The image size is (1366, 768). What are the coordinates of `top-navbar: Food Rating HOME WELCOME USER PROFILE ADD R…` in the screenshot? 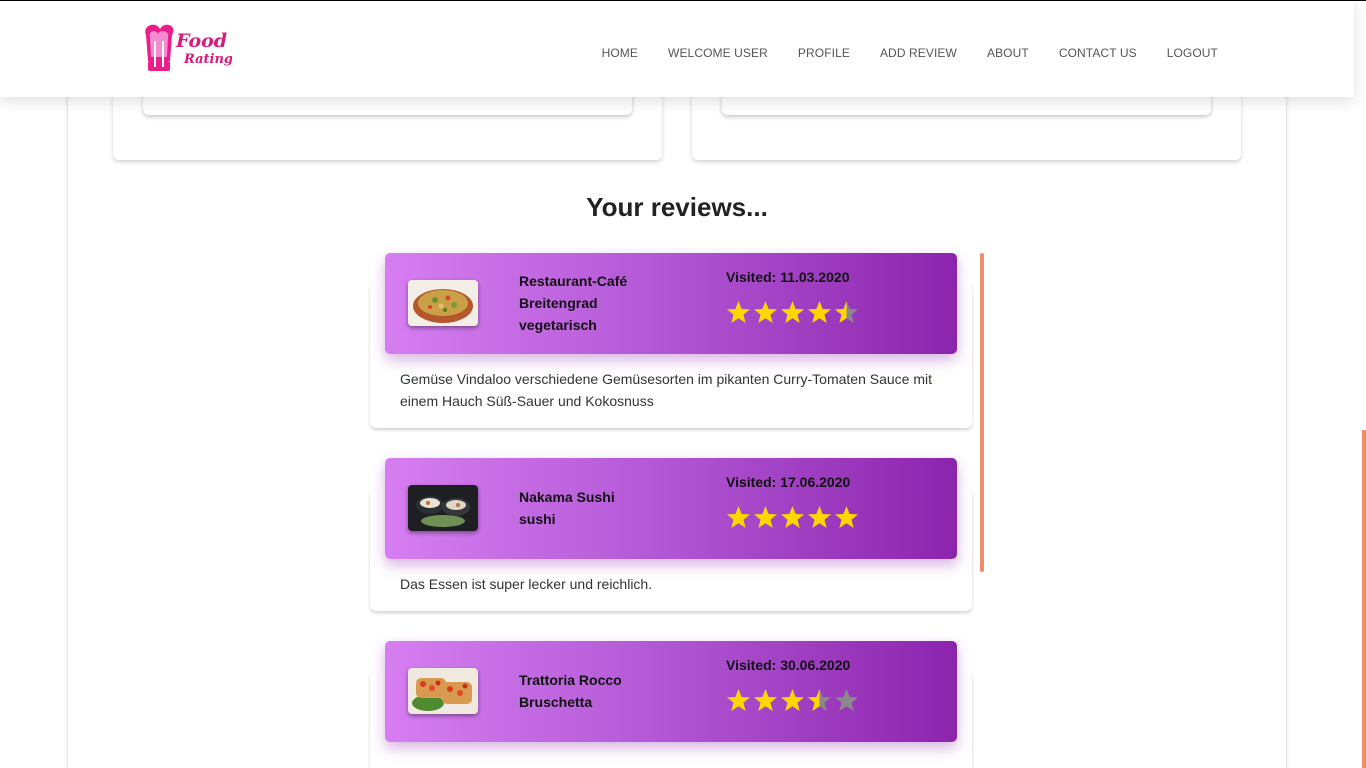 It's located at (677, 49).